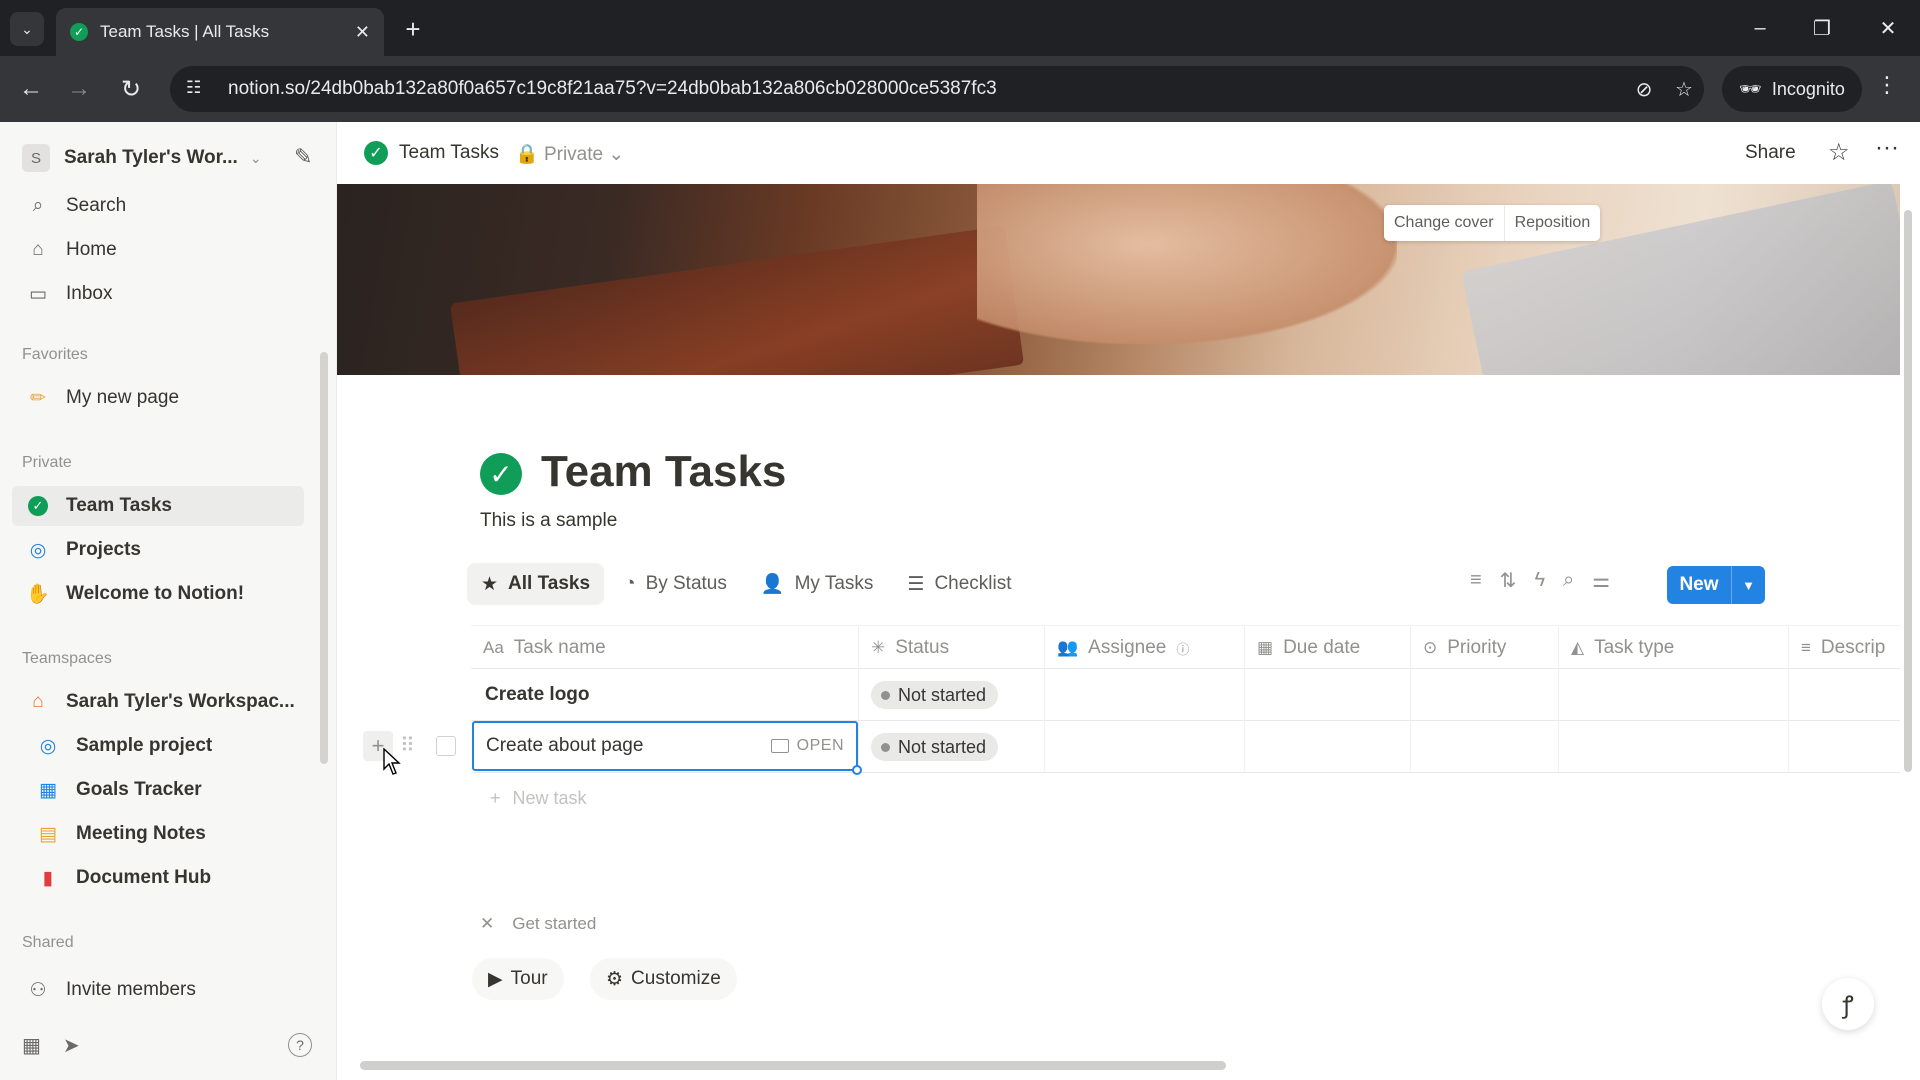  Describe the element at coordinates (158, 250) in the screenshot. I see `sidebar-item-home: ⌂ Home` at that location.